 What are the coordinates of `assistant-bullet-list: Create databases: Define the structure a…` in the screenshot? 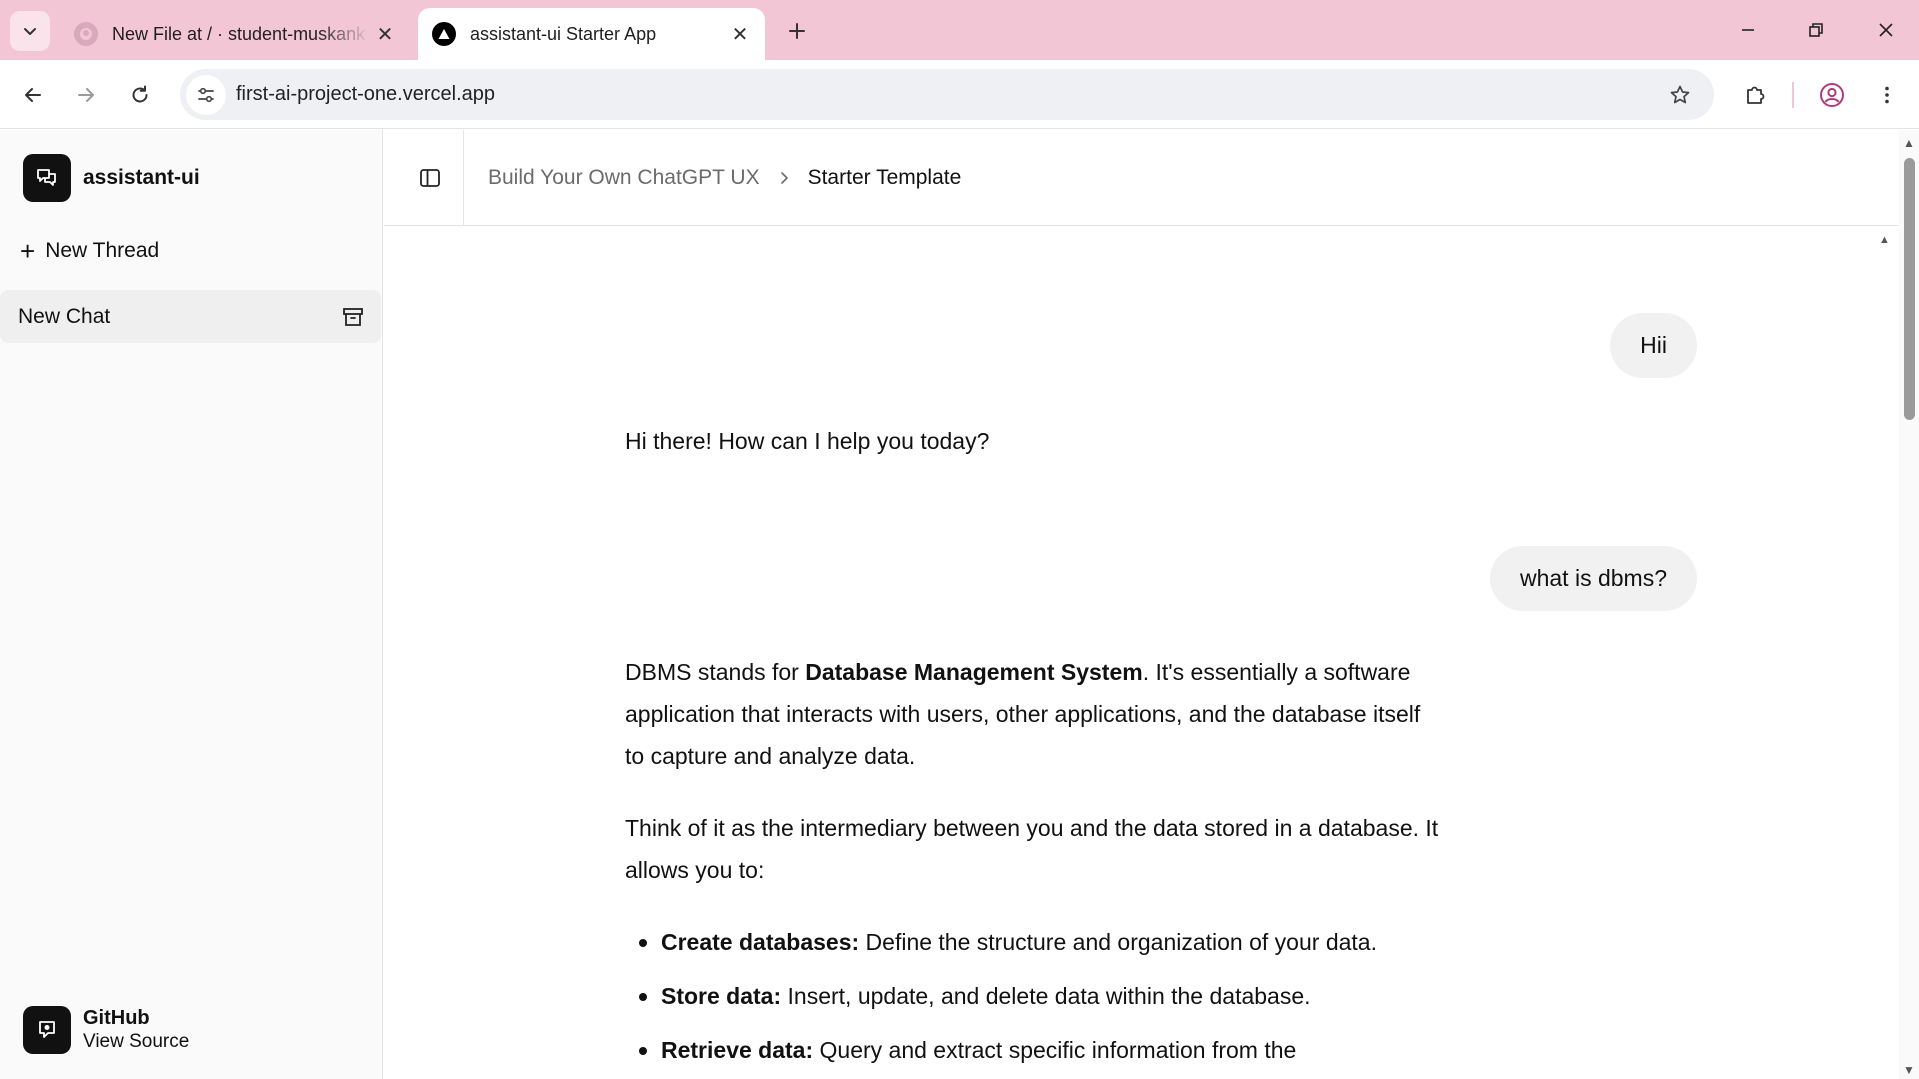 It's located at (1035, 996).